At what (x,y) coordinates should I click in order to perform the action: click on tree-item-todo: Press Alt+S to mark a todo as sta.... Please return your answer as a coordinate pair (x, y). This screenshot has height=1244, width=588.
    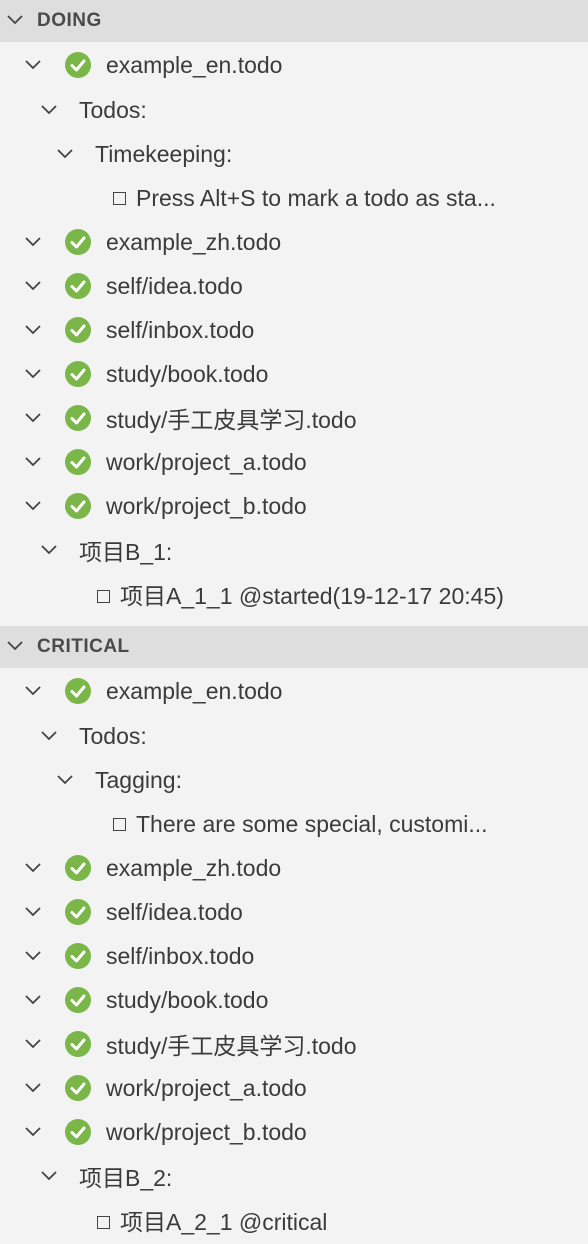
    Looking at the image, I should click on (294, 198).